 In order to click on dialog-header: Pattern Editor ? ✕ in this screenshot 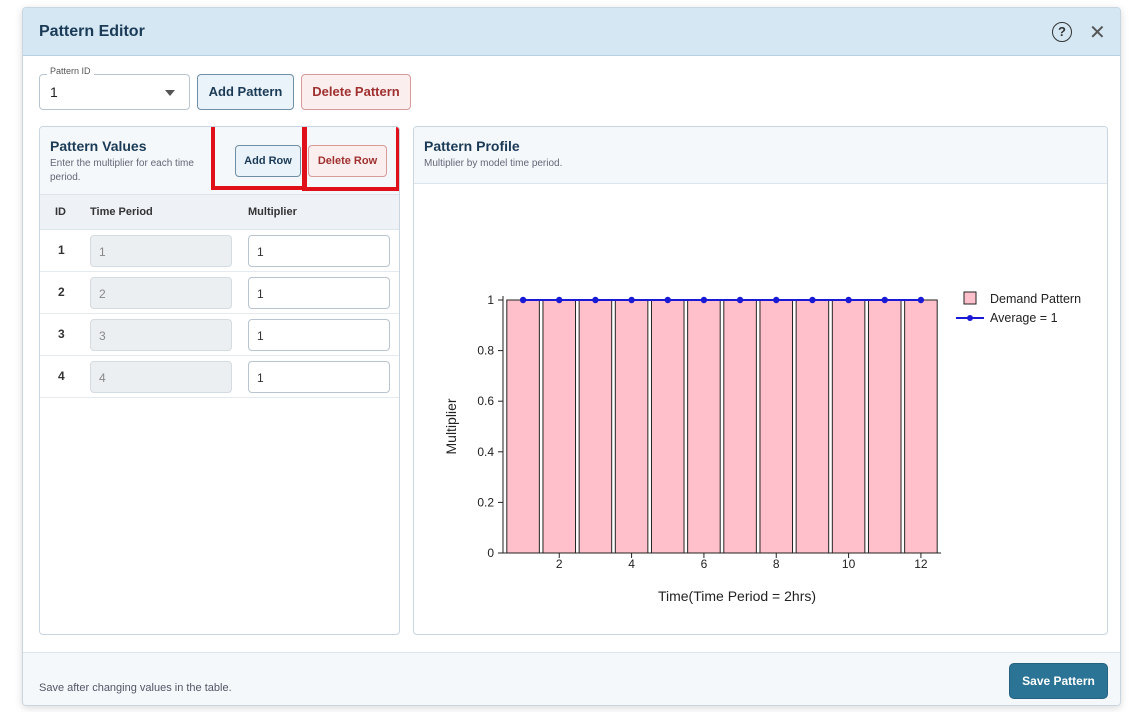, I will do `click(571, 32)`.